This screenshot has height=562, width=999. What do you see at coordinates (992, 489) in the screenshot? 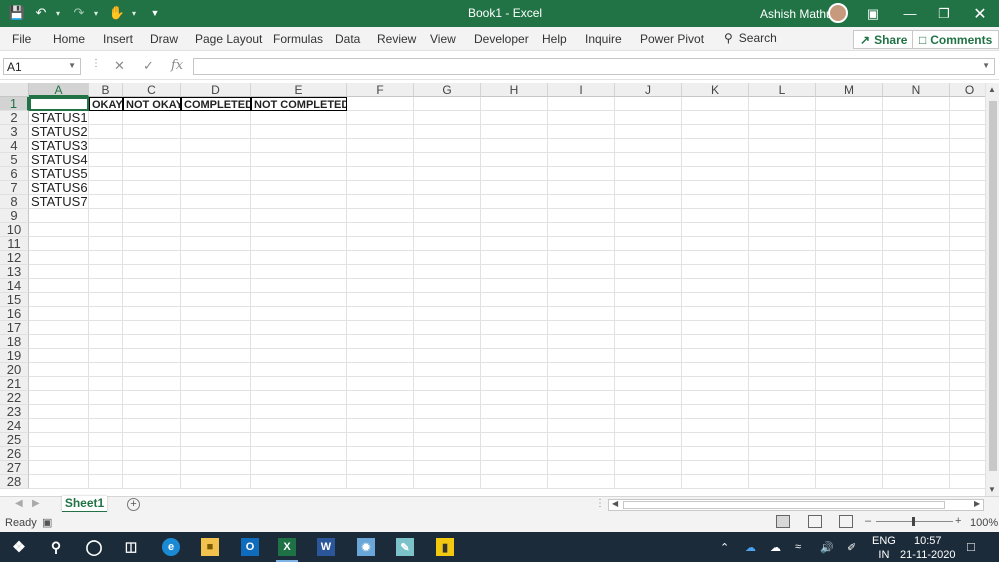
I see `scroll-down-icon: ▼` at bounding box center [992, 489].